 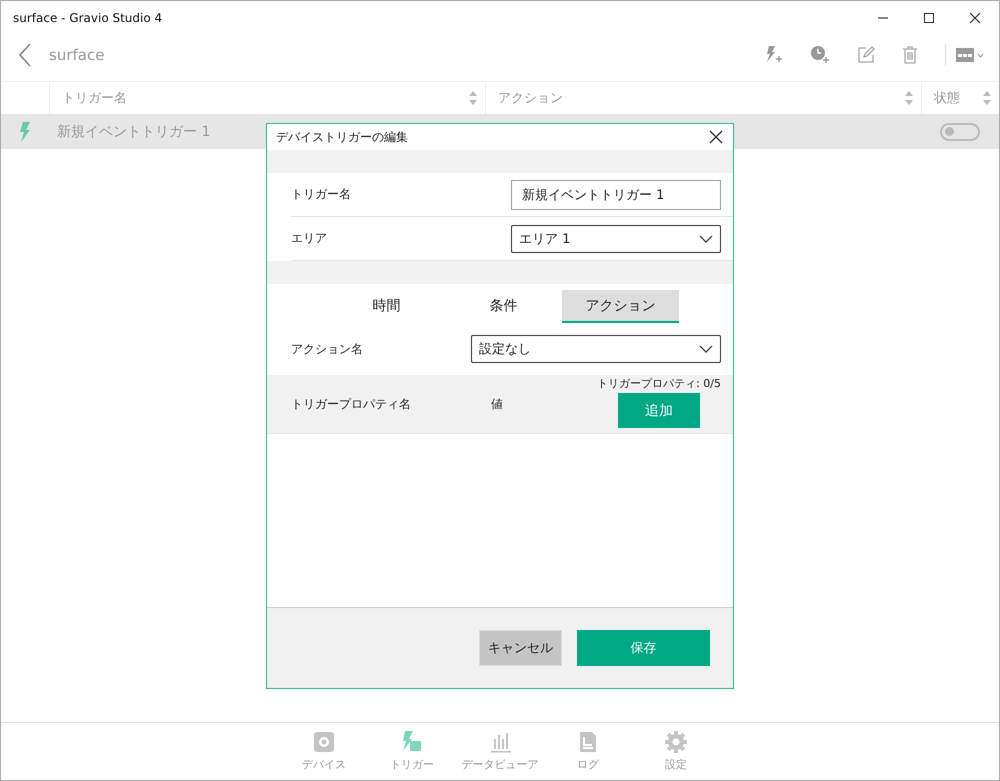 What do you see at coordinates (520, 648) in the screenshot?
I see `cancel-button: キャンセル` at bounding box center [520, 648].